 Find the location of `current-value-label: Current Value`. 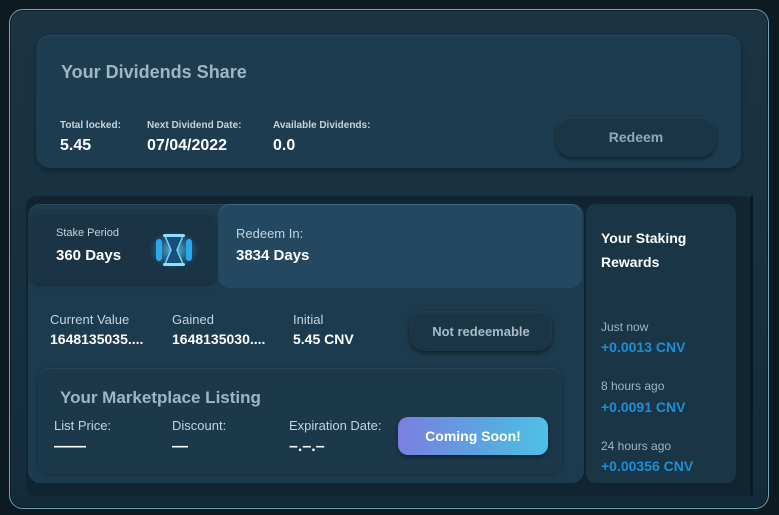

current-value-label: Current Value is located at coordinates (90, 319).